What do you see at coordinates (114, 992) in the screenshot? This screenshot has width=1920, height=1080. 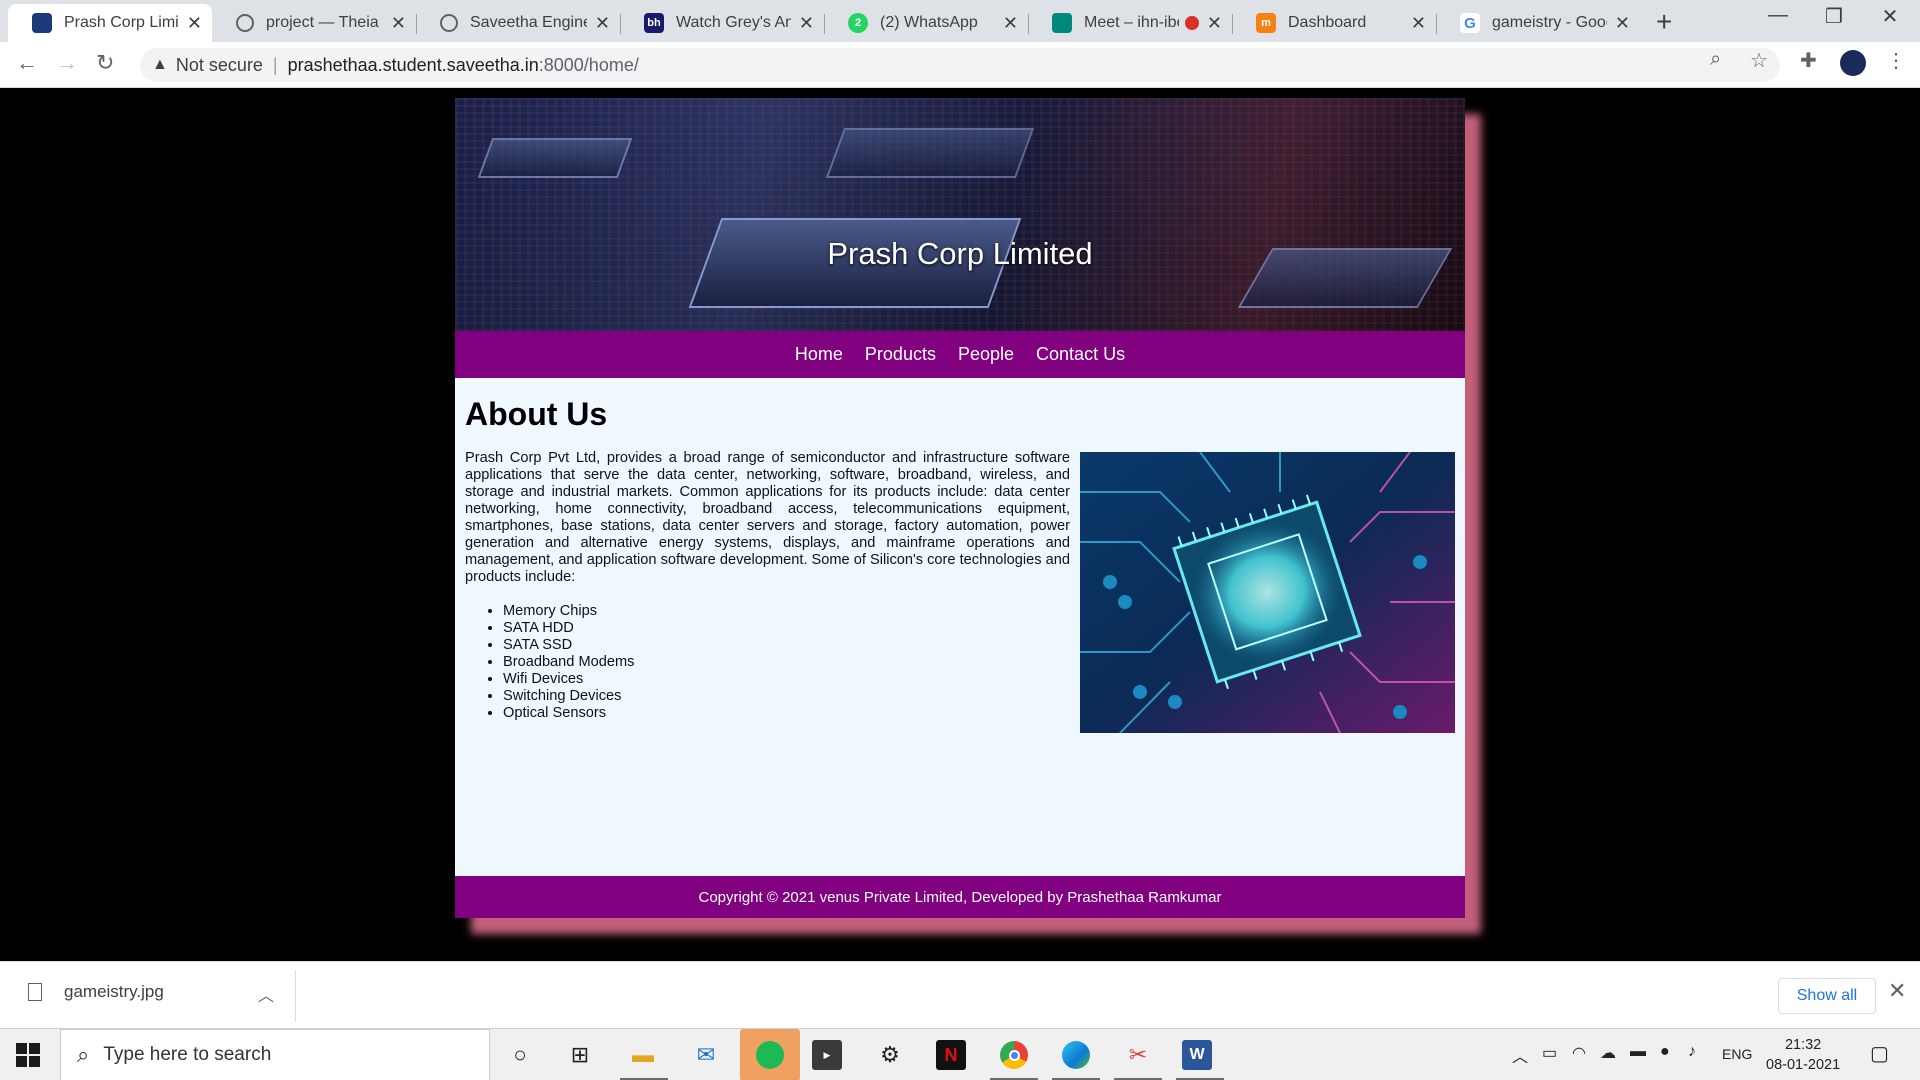 I see `download-filename: gameistry.jpg` at bounding box center [114, 992].